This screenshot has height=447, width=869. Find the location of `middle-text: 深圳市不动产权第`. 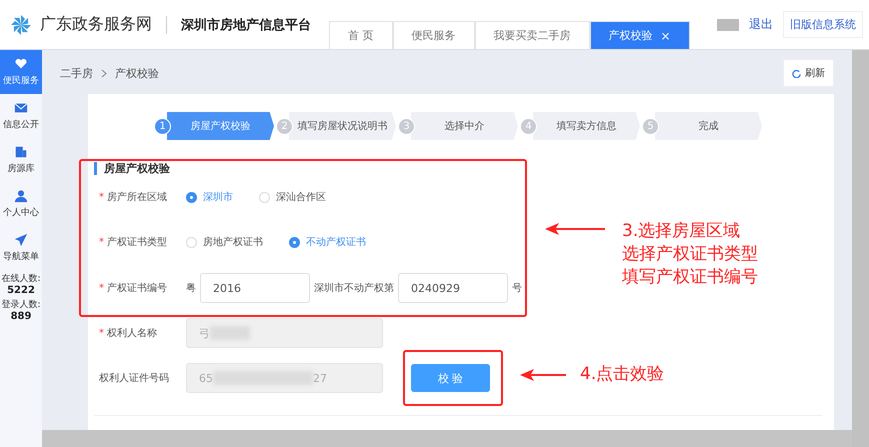

middle-text: 深圳市不动产权第 is located at coordinates (354, 288).